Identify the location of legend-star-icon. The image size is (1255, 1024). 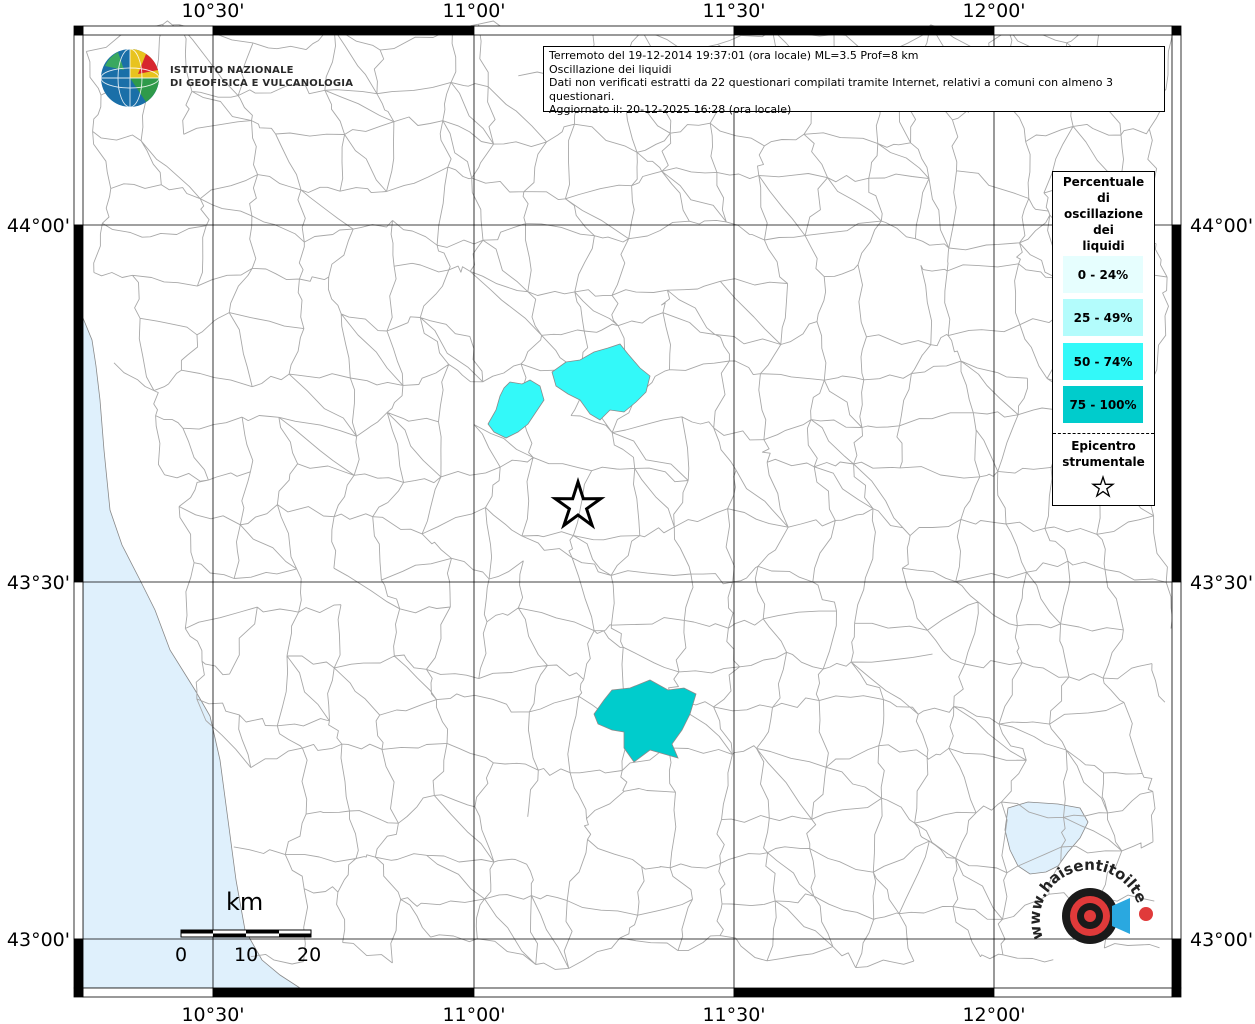
(1103, 486).